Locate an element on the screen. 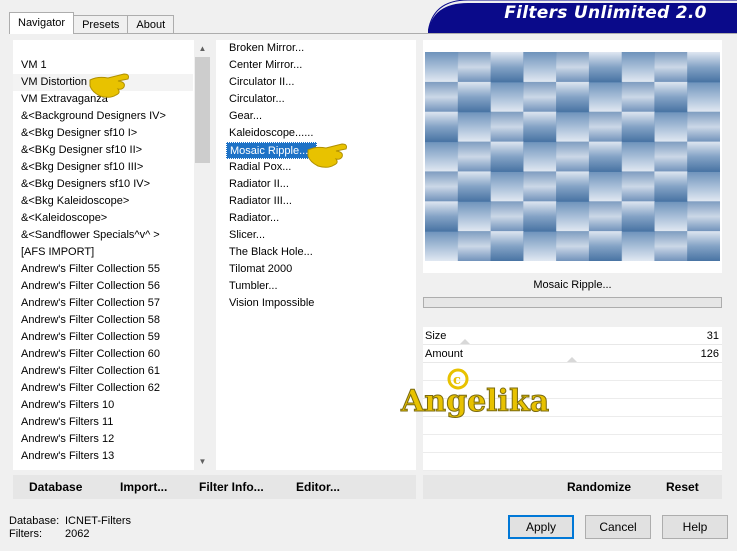  category-item: &<Bkg Designer sf10 I> is located at coordinates (103, 133).